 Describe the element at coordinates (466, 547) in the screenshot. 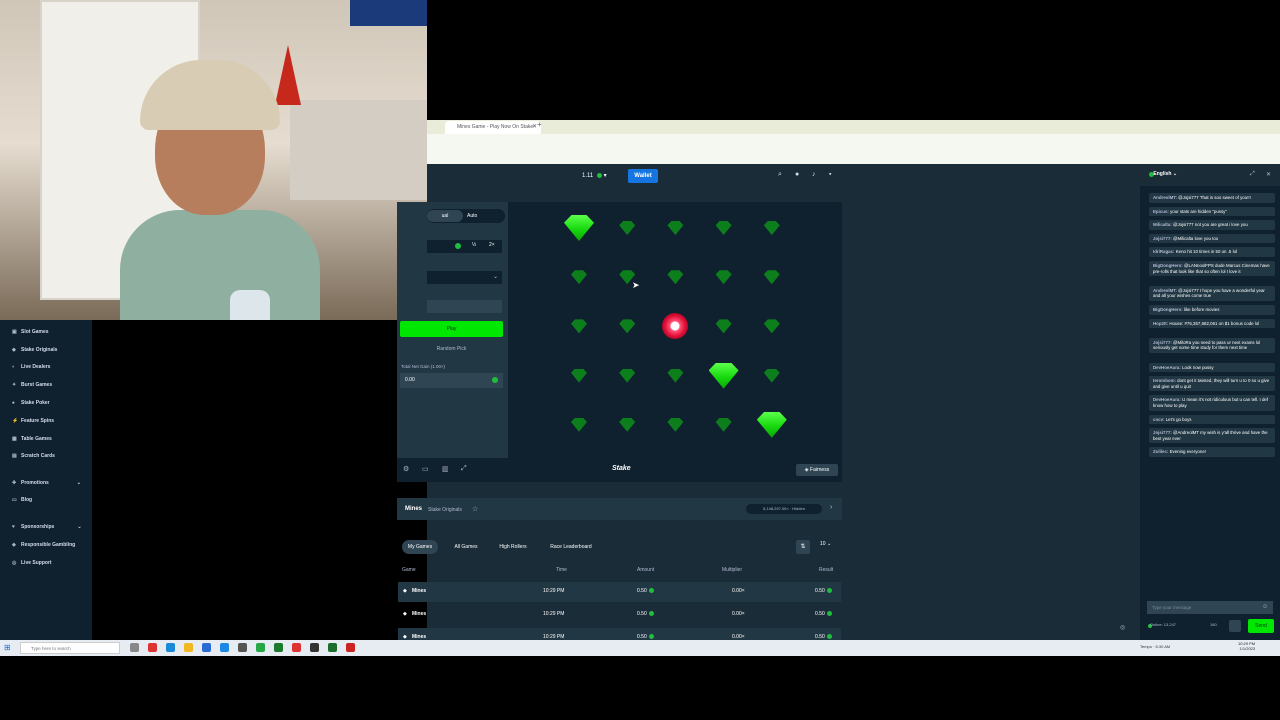

I see `tab-all-games: All Games` at that location.